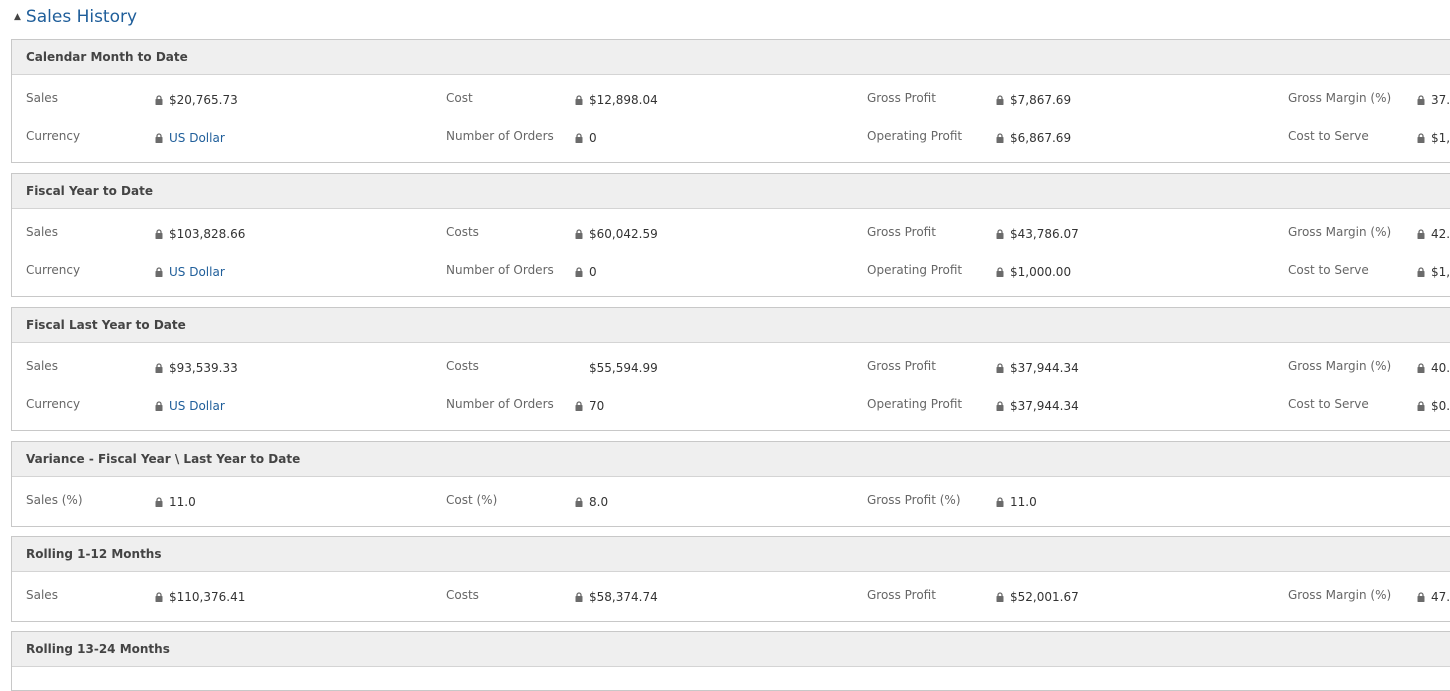  What do you see at coordinates (1041, 138) in the screenshot?
I see `field-value-text: $6,867.69` at bounding box center [1041, 138].